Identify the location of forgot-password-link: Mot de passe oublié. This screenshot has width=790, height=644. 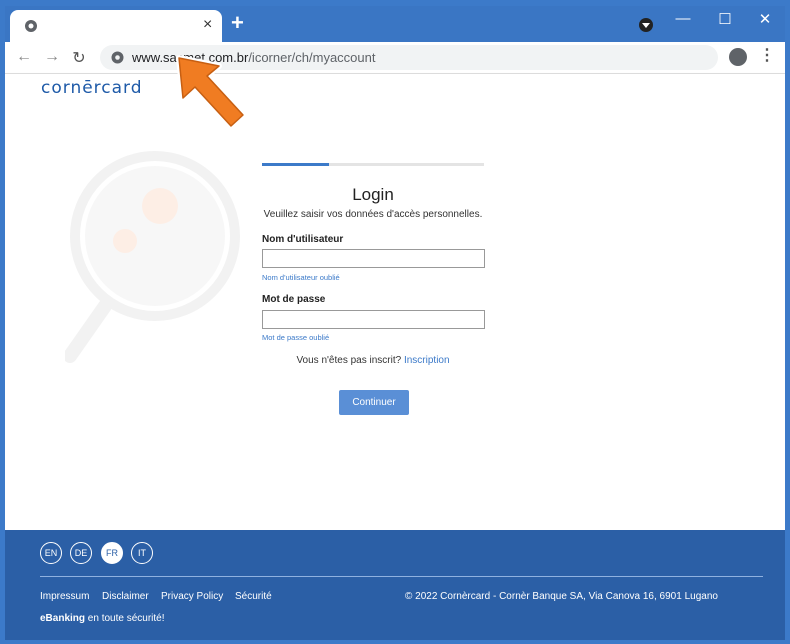
(295, 337).